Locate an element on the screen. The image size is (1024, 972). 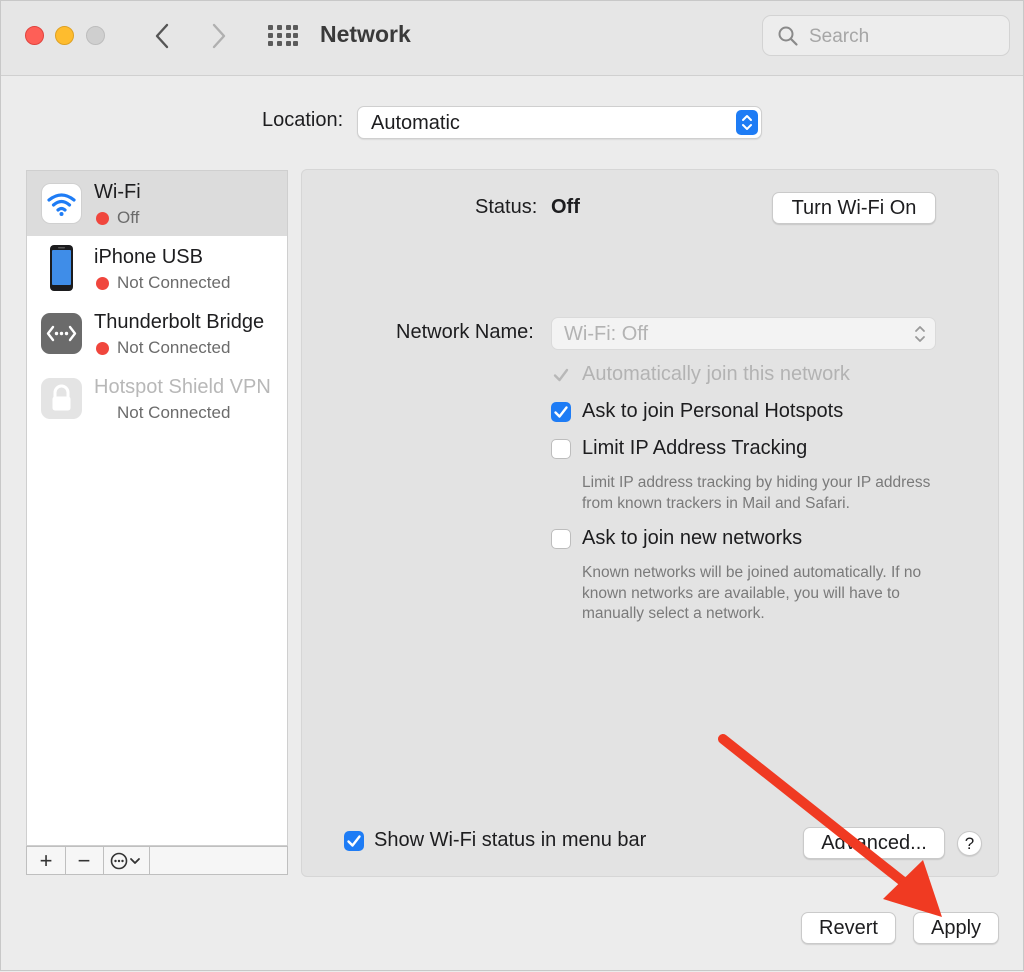
show-wifi-status-label: Show Wi-Fi status in menu bar is located at coordinates (510, 840).